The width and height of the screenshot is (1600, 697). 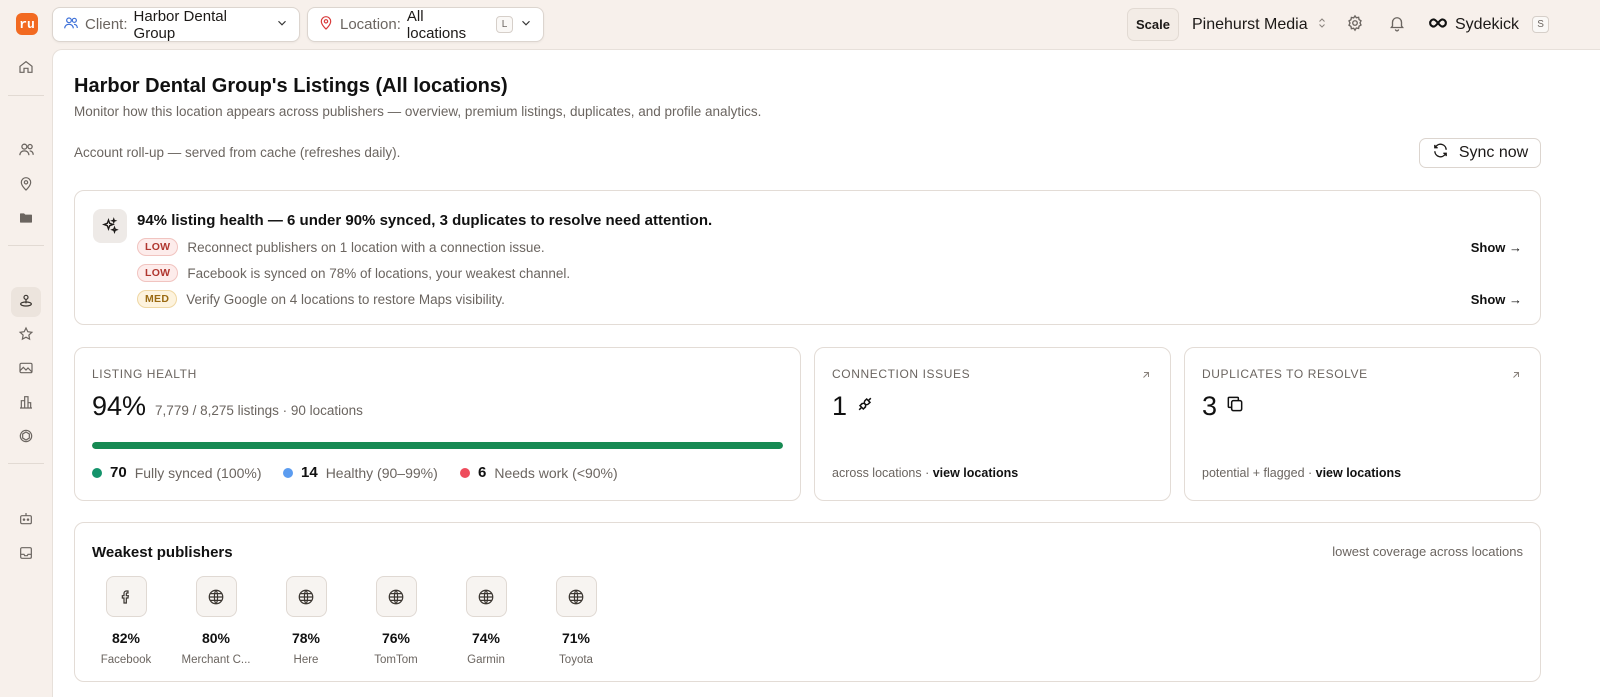 I want to click on publisher-name: Here, so click(x=306, y=660).